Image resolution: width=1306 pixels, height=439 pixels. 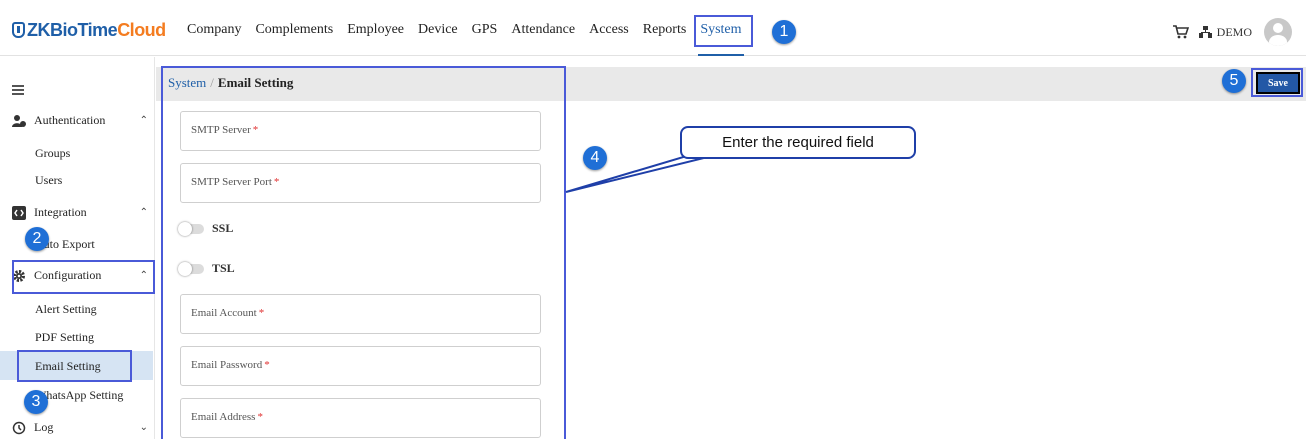 What do you see at coordinates (543, 30) in the screenshot?
I see `nav-attendance: Attendance` at bounding box center [543, 30].